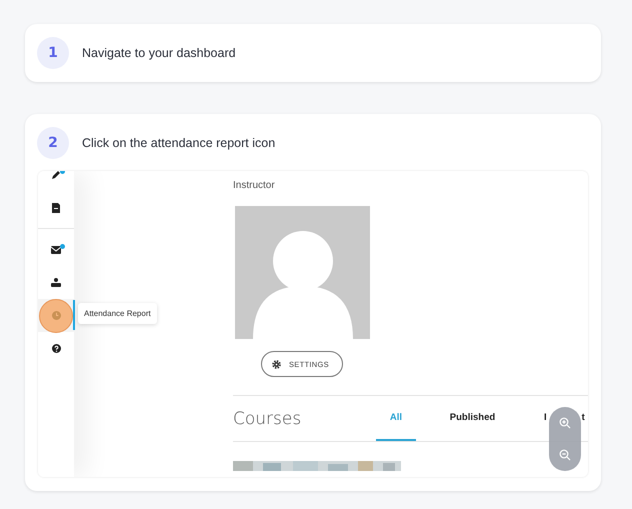 The width and height of the screenshot is (632, 509). What do you see at coordinates (56, 175) in the screenshot?
I see `pen-icon` at bounding box center [56, 175].